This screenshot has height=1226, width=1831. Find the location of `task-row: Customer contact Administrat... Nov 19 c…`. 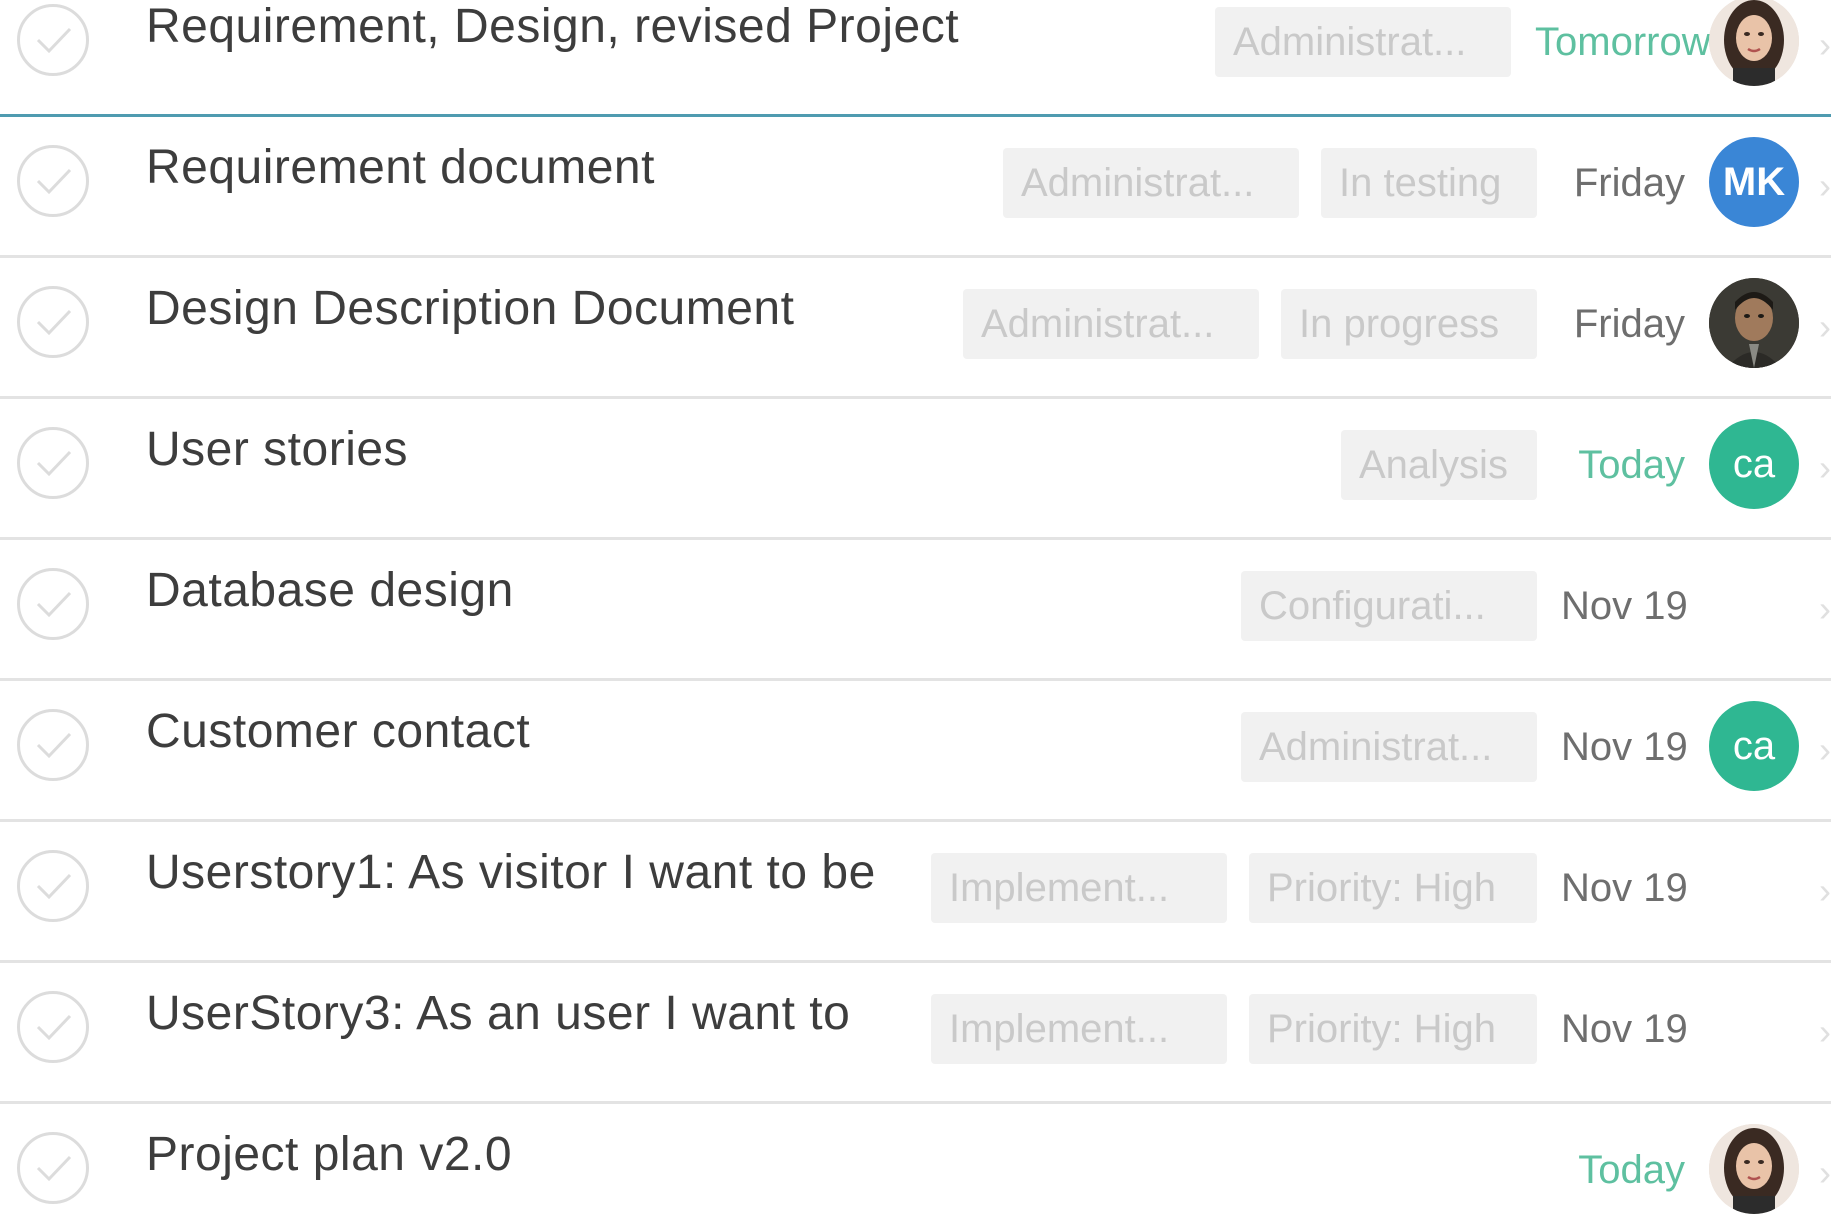

task-row: Customer contact Administrat... Nov 19 c… is located at coordinates (915, 751).